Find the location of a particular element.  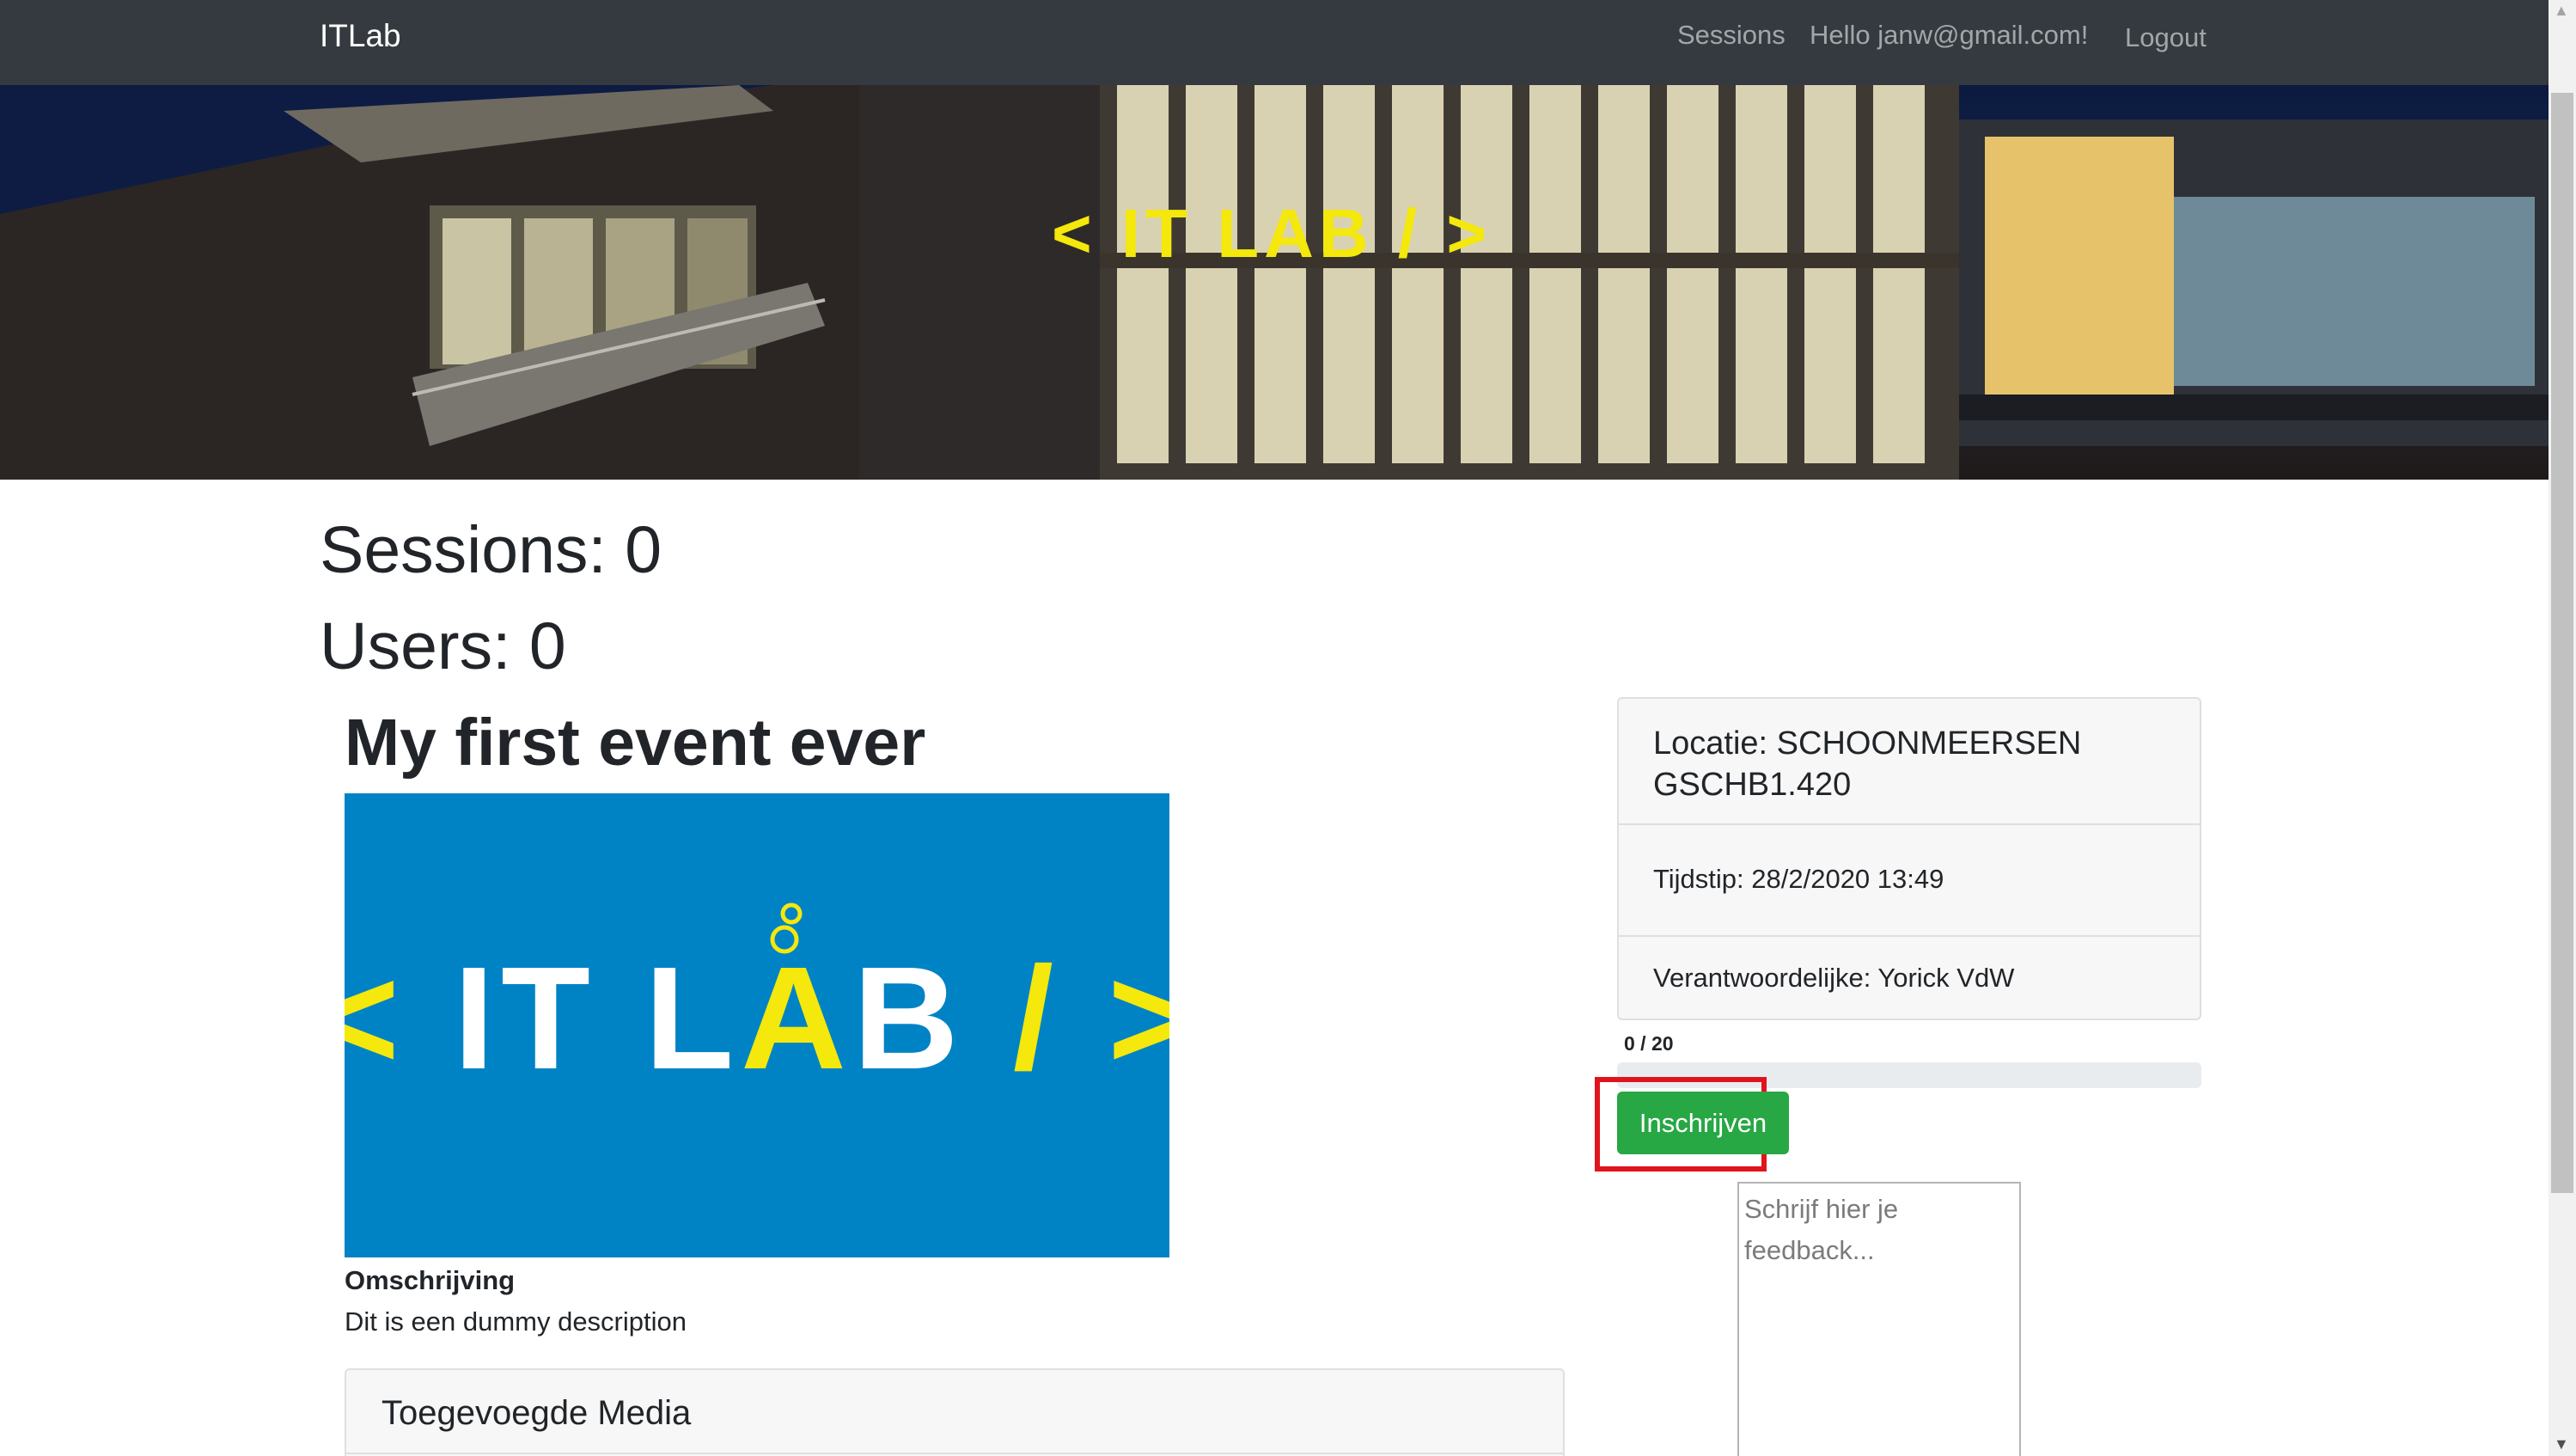

capacity-label: 0 / 20 is located at coordinates (1649, 1043).